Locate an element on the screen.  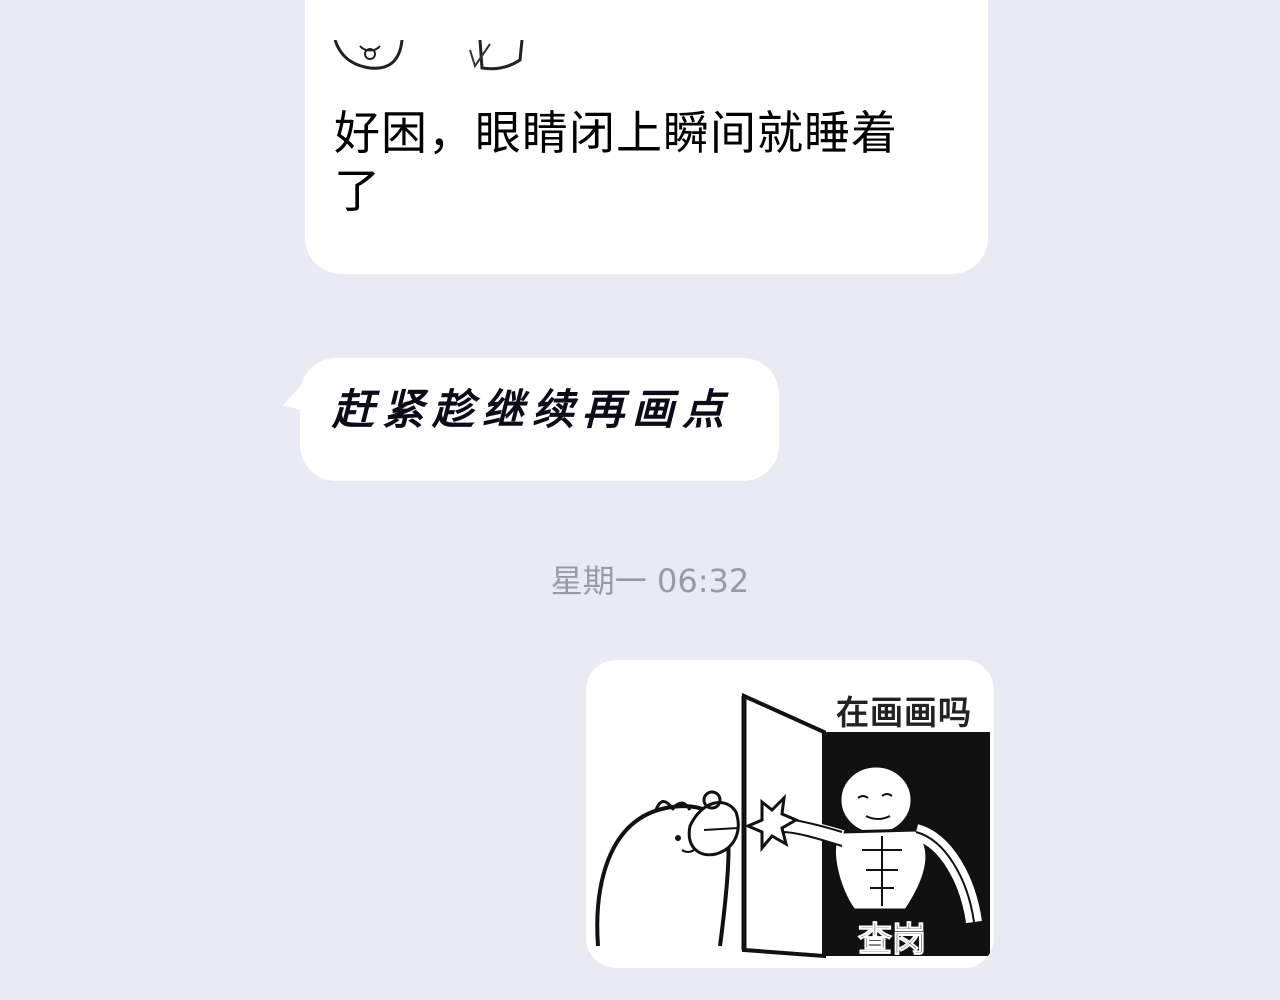
sticker-message-outgoing: 在画画吗 查岗 is located at coordinates (790, 814).